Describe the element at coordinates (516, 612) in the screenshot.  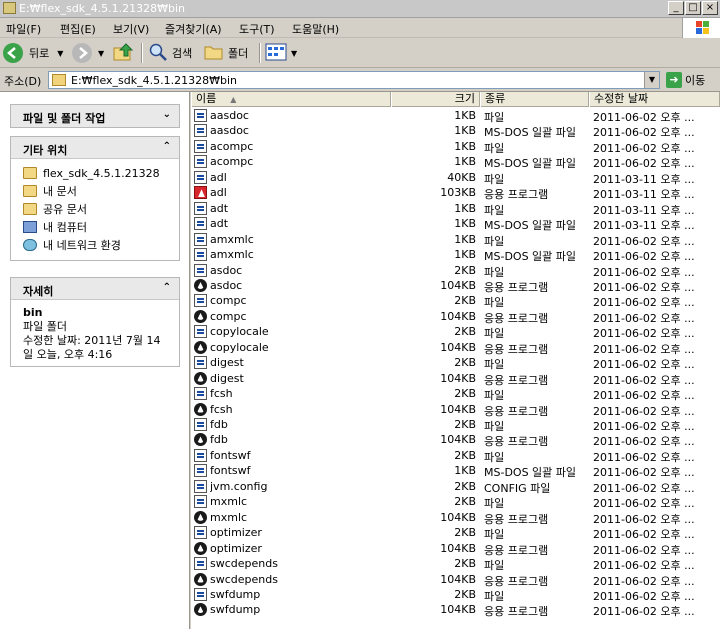
I see `file-type: 응용 프로그램` at that location.